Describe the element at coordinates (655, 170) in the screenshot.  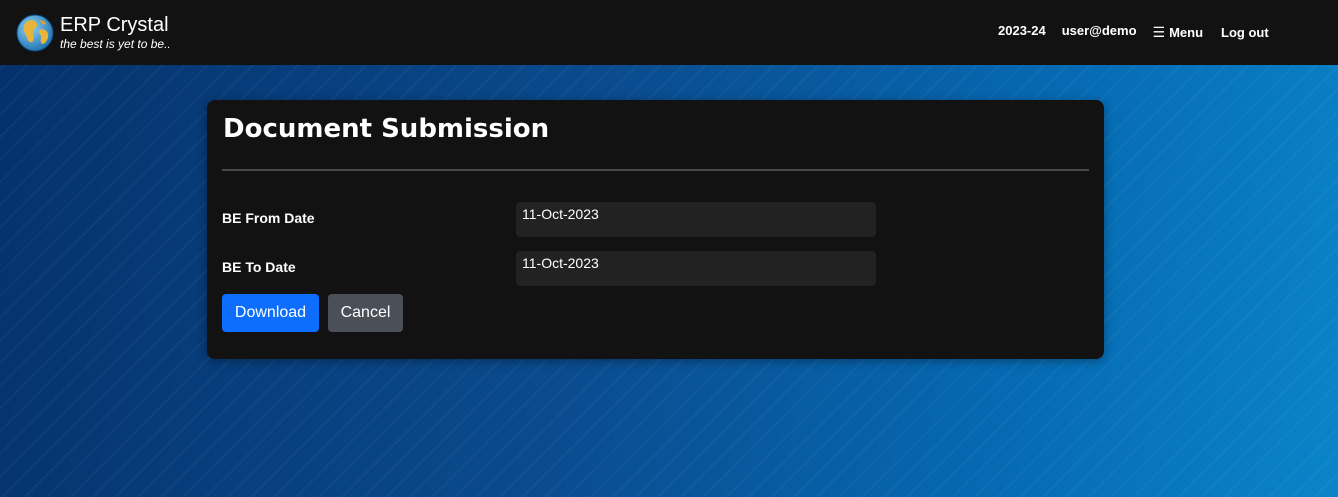
I see `title-divider` at that location.